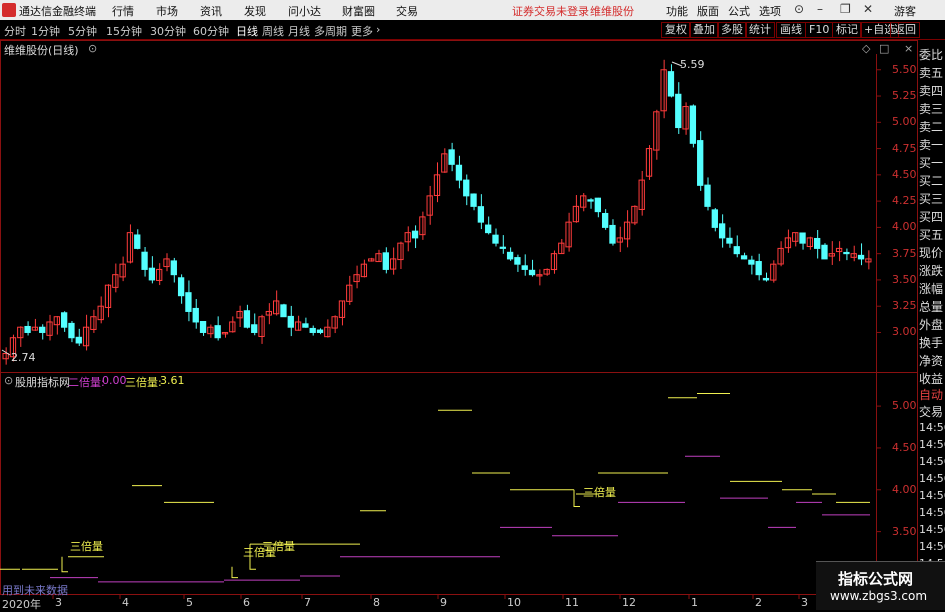 This screenshot has width=945, height=612. I want to click on trade-label: 交易, so click(931, 412).